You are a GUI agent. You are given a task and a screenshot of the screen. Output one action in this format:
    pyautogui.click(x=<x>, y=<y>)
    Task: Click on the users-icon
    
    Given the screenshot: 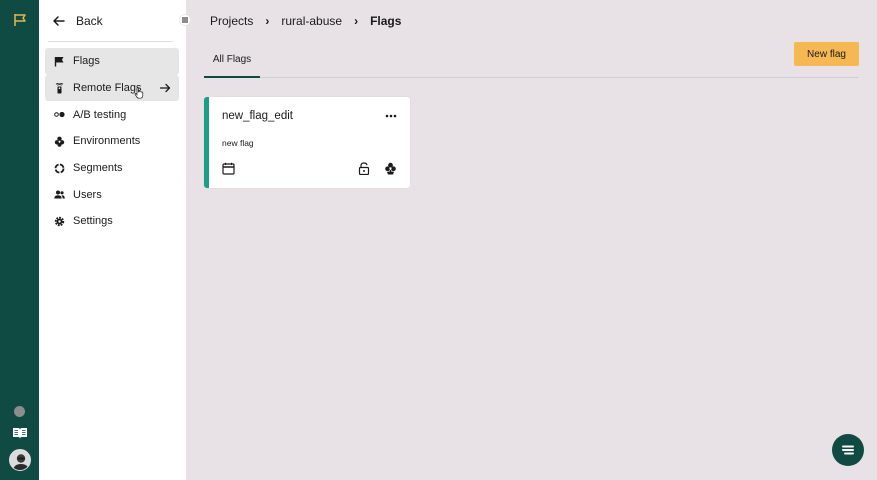 What is the action you would take?
    pyautogui.click(x=59, y=194)
    